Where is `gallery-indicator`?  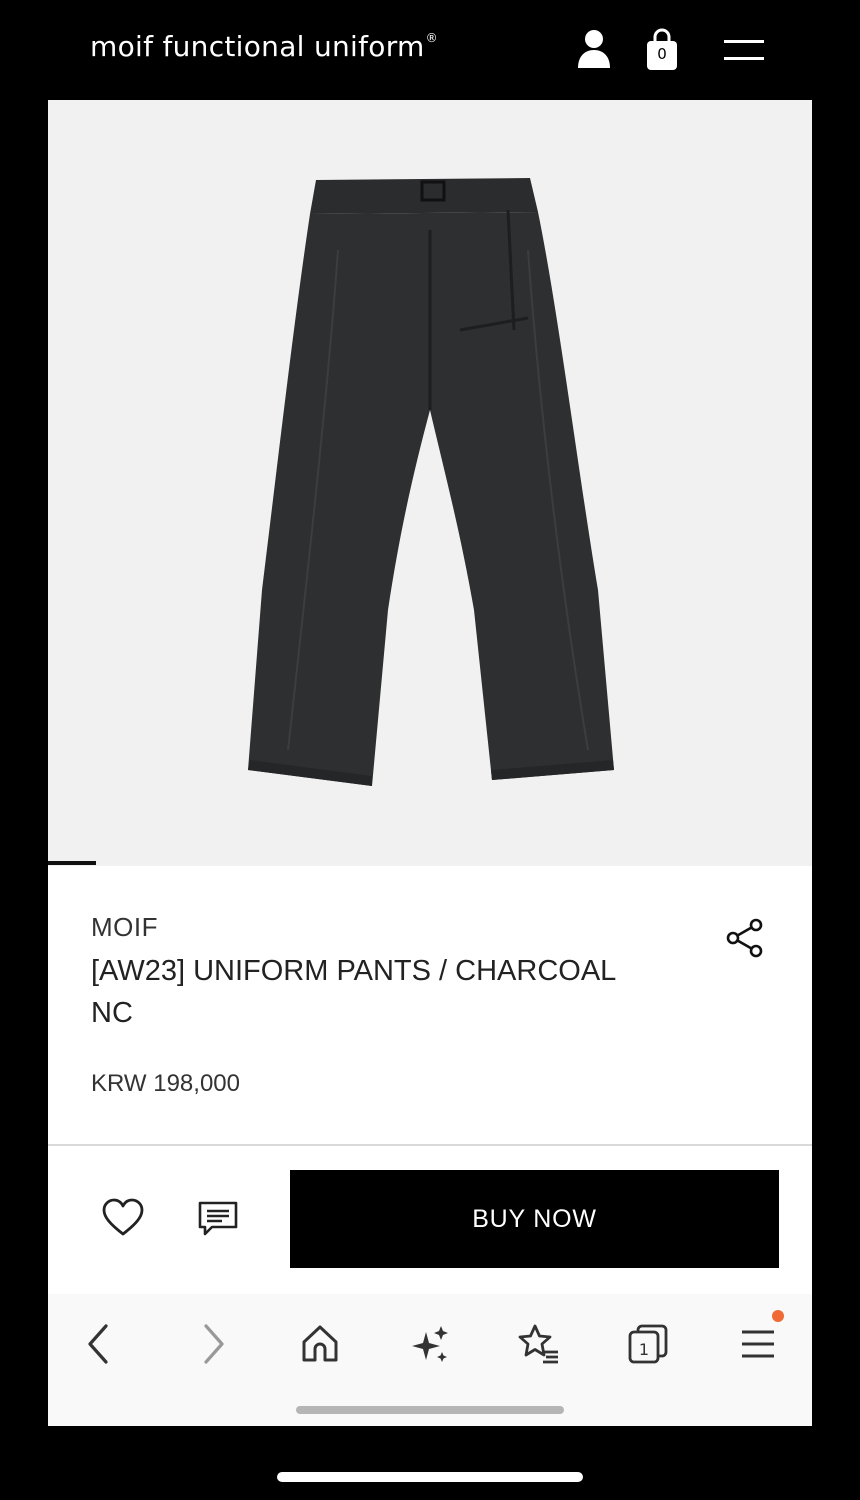 gallery-indicator is located at coordinates (72, 863).